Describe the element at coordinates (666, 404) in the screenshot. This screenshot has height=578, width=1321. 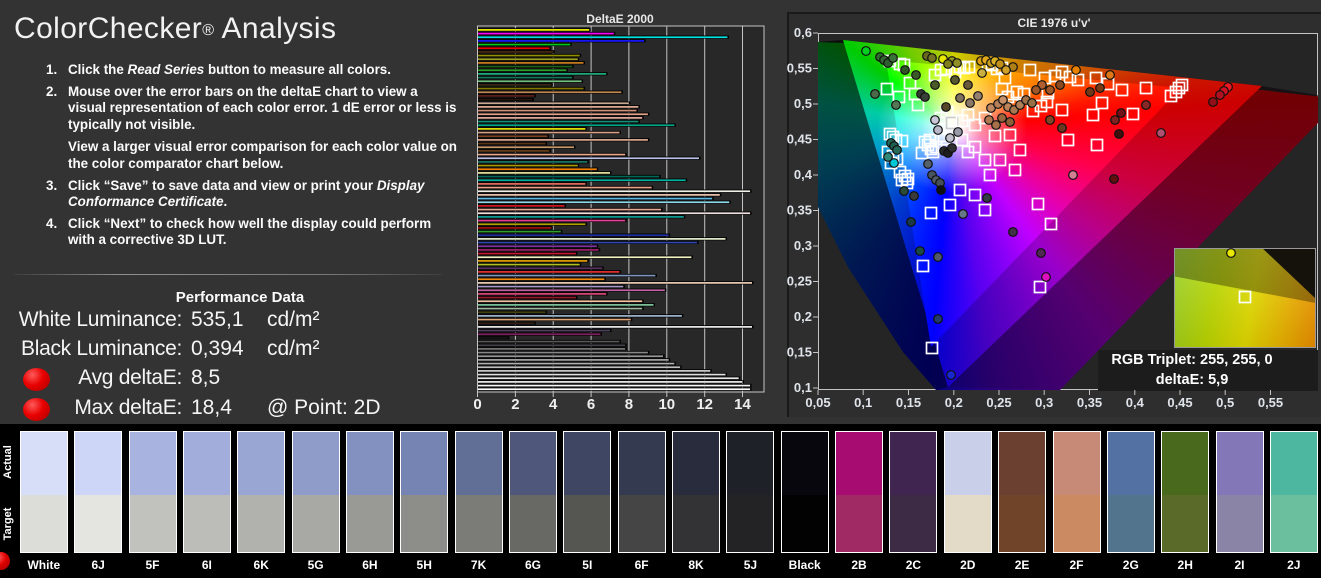
I see `svg-text: 10` at that location.